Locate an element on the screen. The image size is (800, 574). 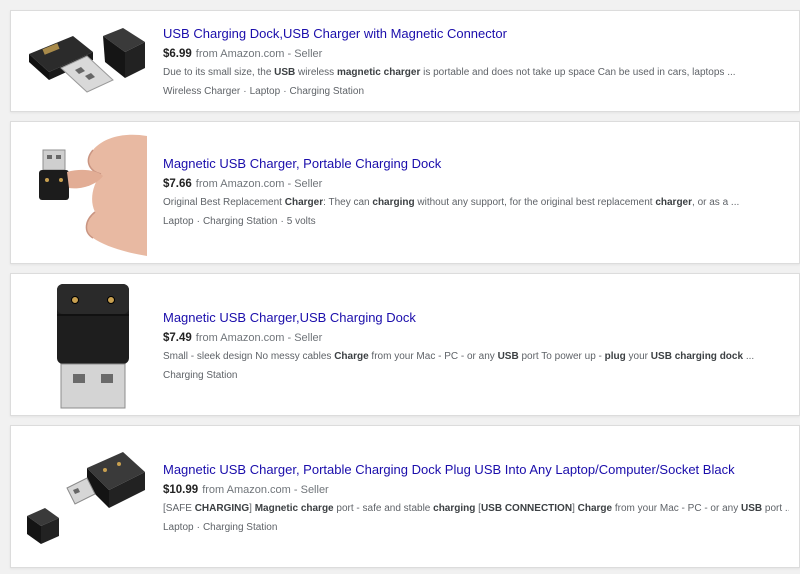
result-tags: Laptop · Charging Station is located at coordinates (476, 527).